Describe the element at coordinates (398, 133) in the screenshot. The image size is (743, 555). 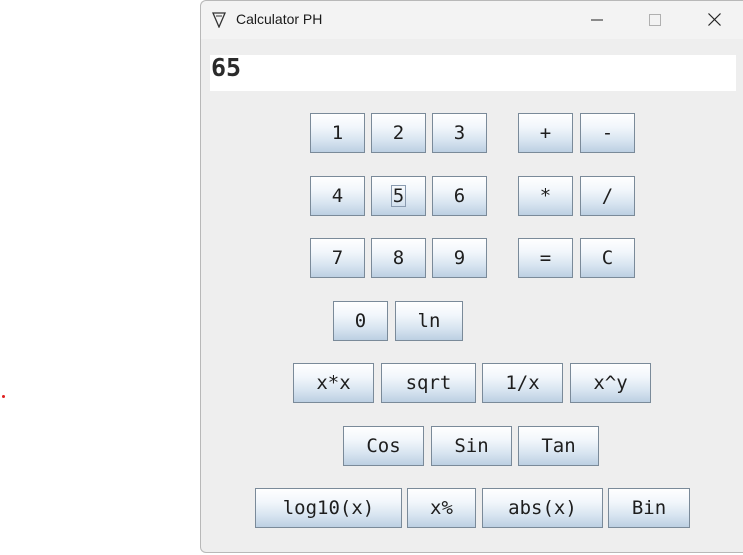
I see `digit-2-button: 2` at that location.